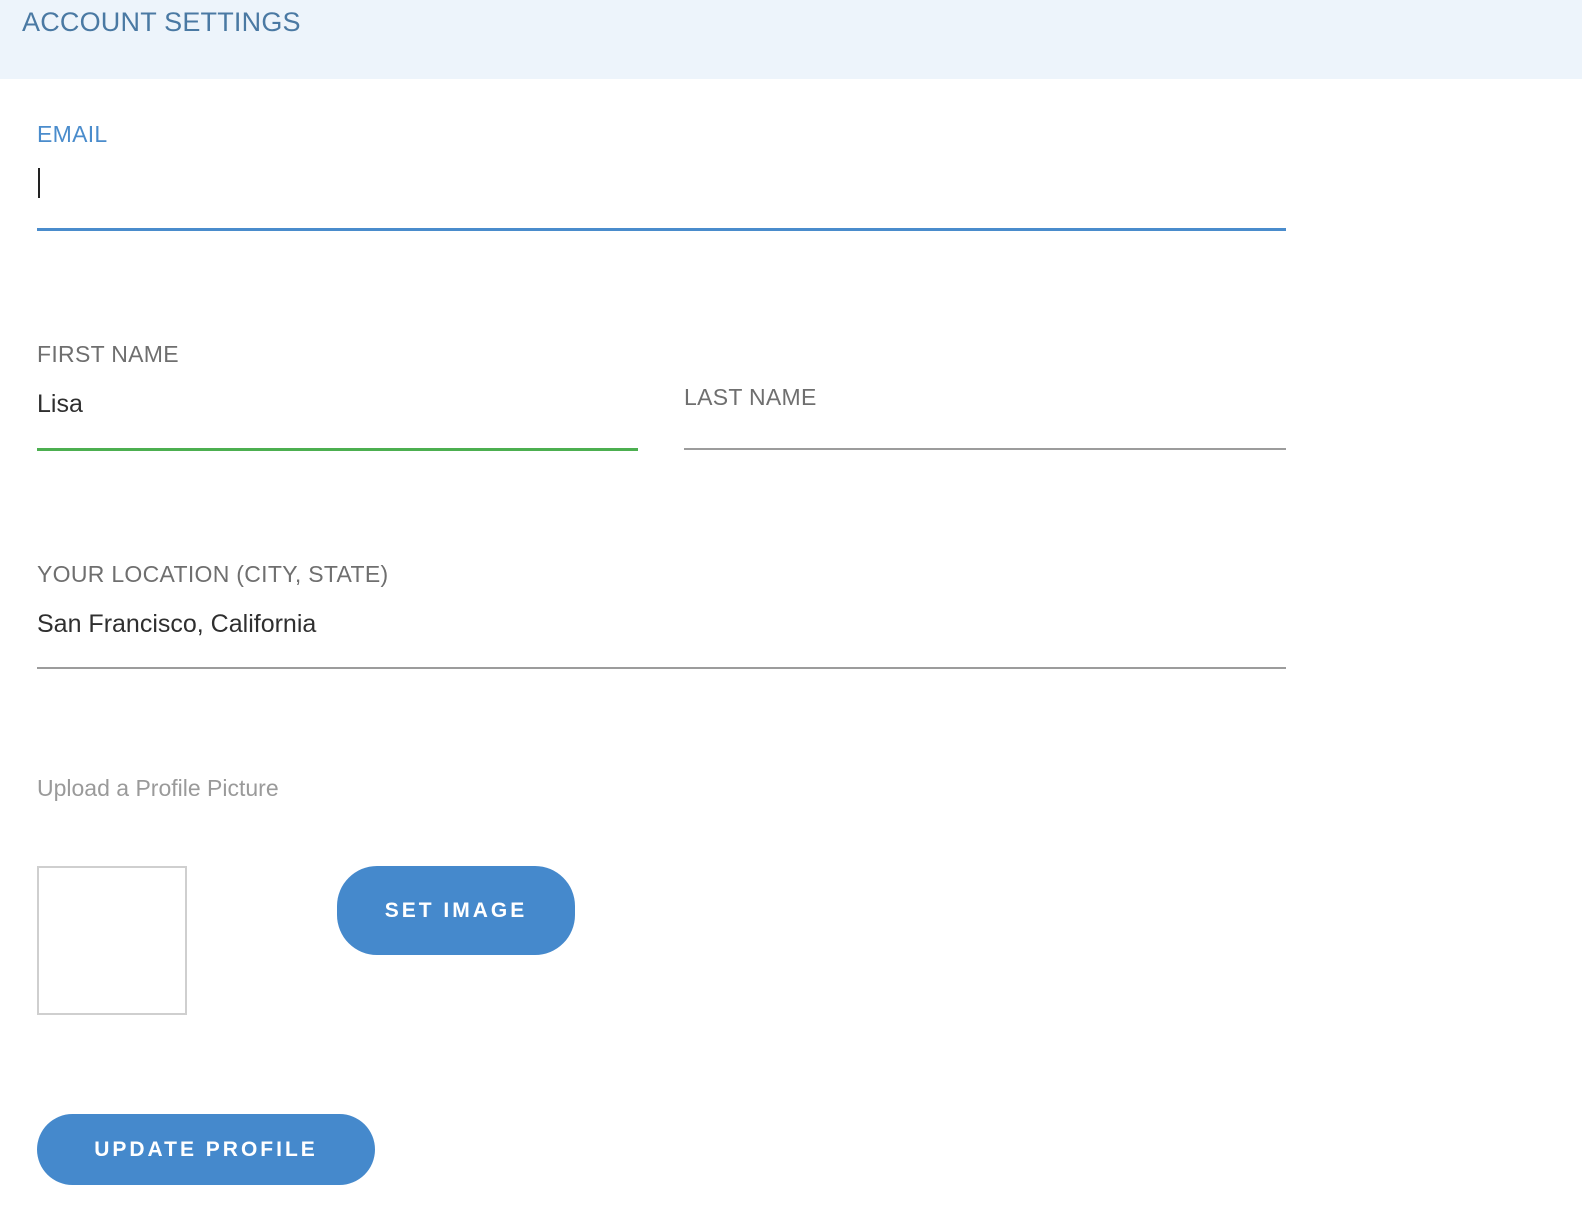  I want to click on update-profile-button: UPDATE PROFILE, so click(206, 1149).